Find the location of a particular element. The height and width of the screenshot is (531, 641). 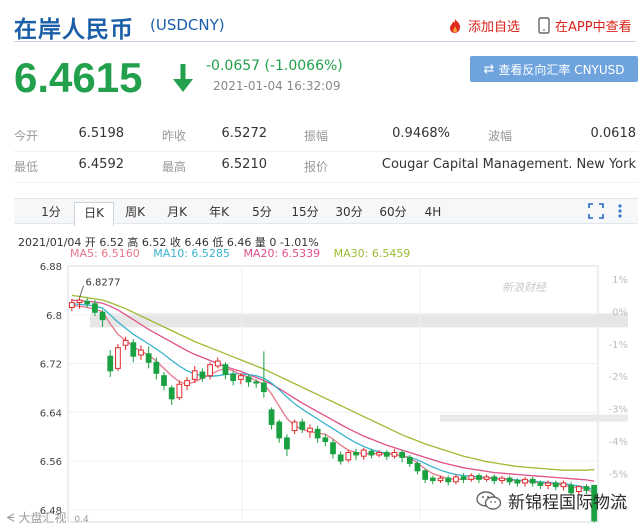

stat-label-low: 最低 is located at coordinates (26, 167).